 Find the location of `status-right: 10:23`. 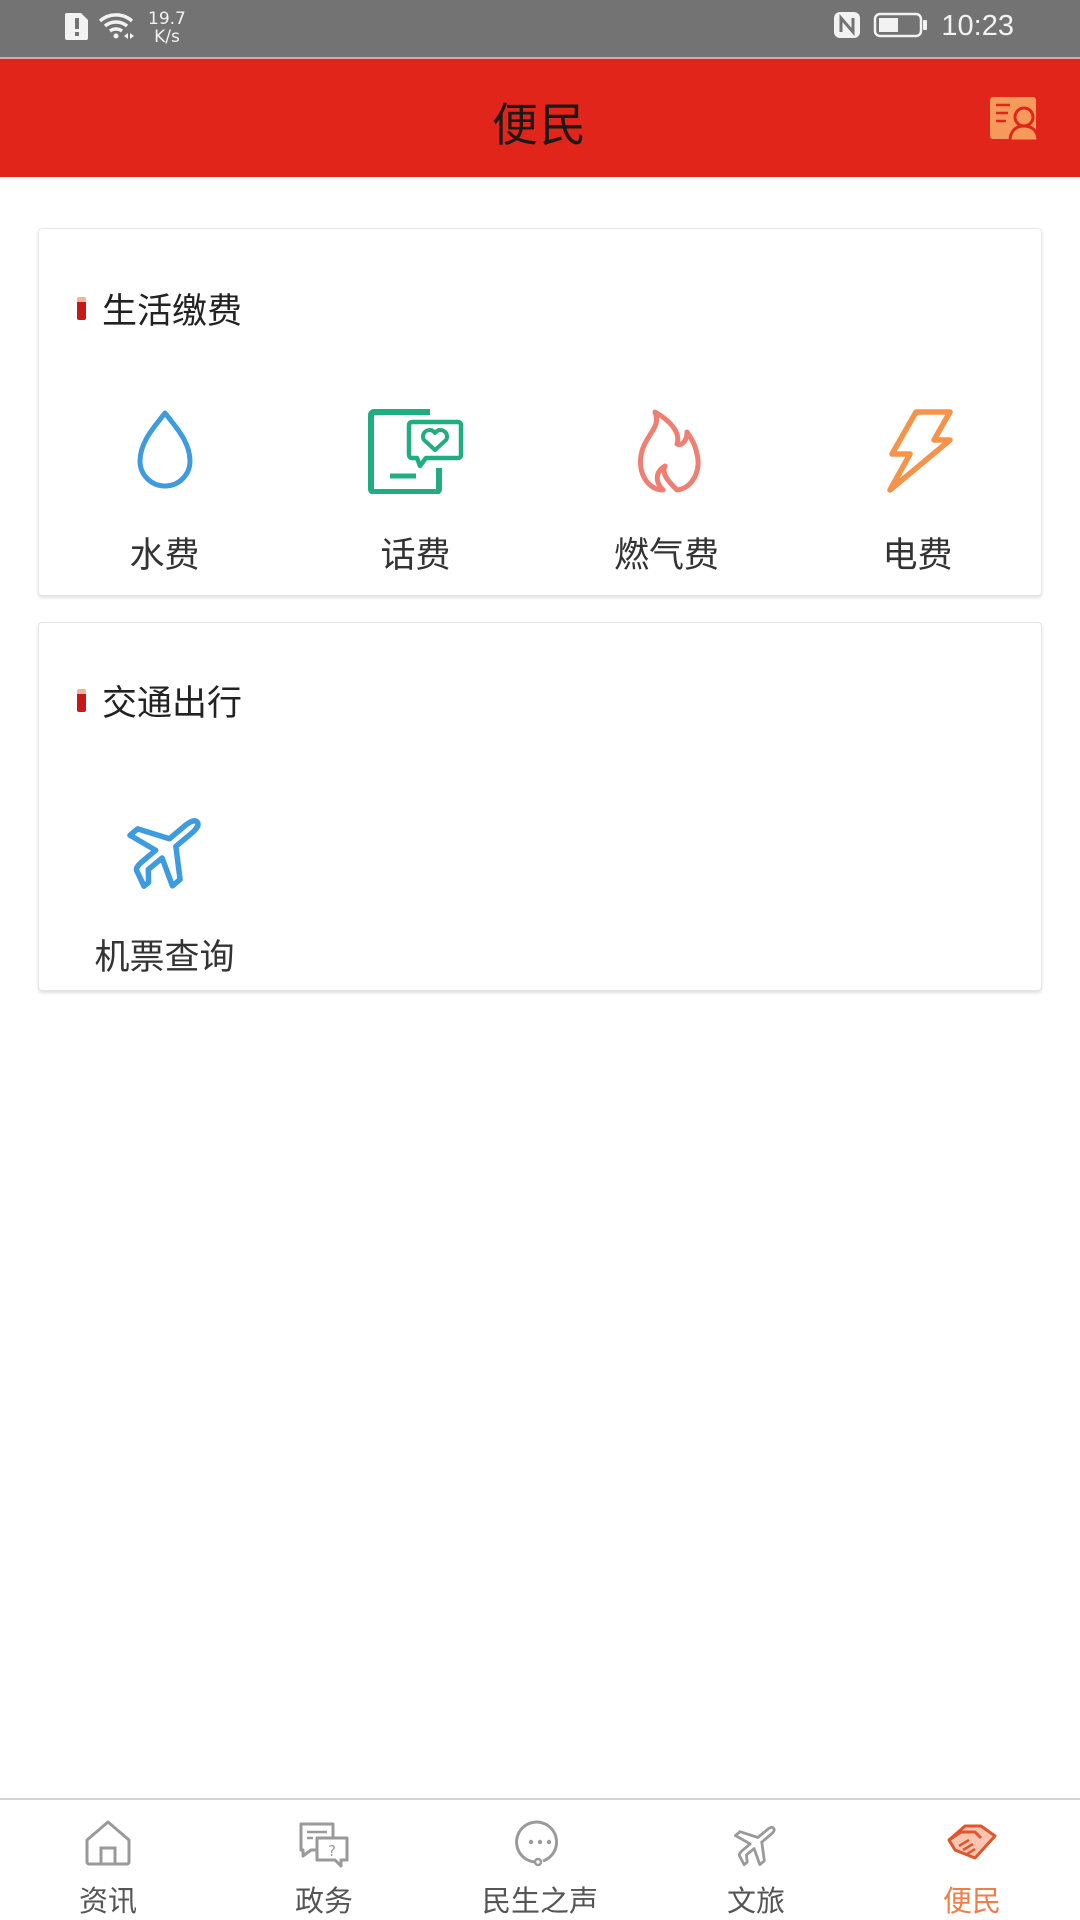

status-right: 10:23 is located at coordinates (923, 26).